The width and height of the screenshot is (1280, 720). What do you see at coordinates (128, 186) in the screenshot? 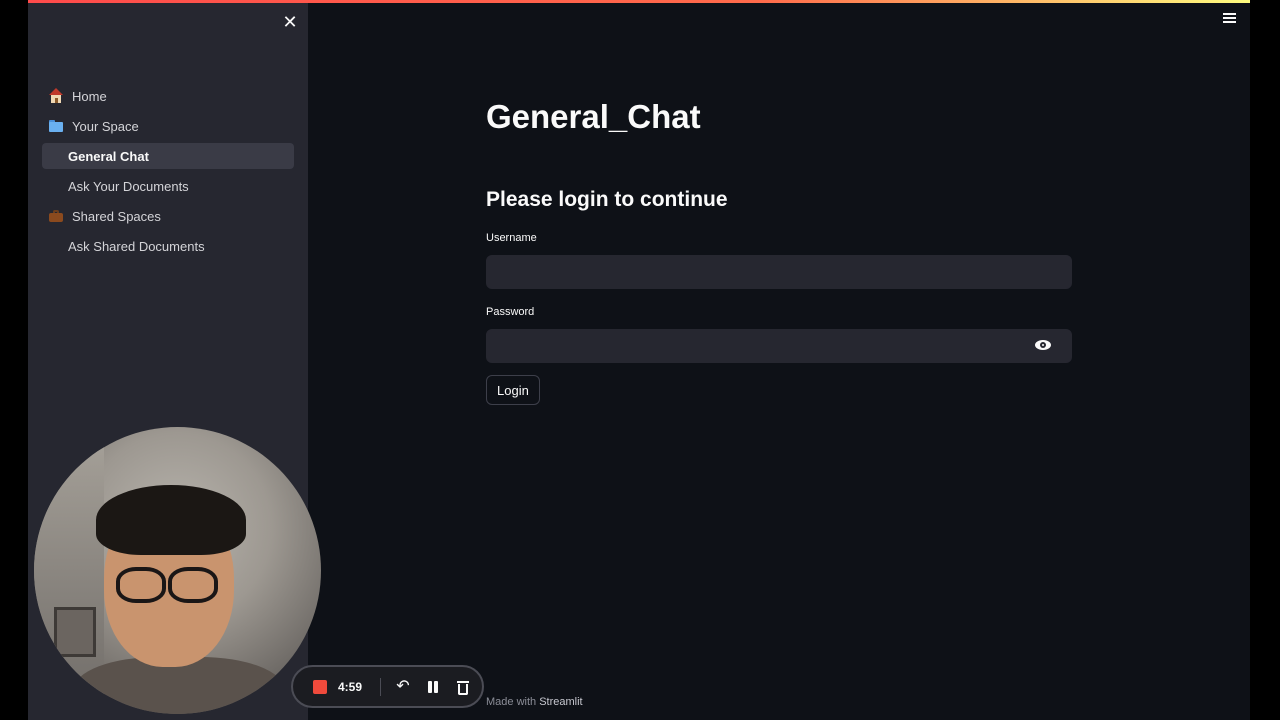
I see `sidebar-item-label: Ask Your Documents` at bounding box center [128, 186].